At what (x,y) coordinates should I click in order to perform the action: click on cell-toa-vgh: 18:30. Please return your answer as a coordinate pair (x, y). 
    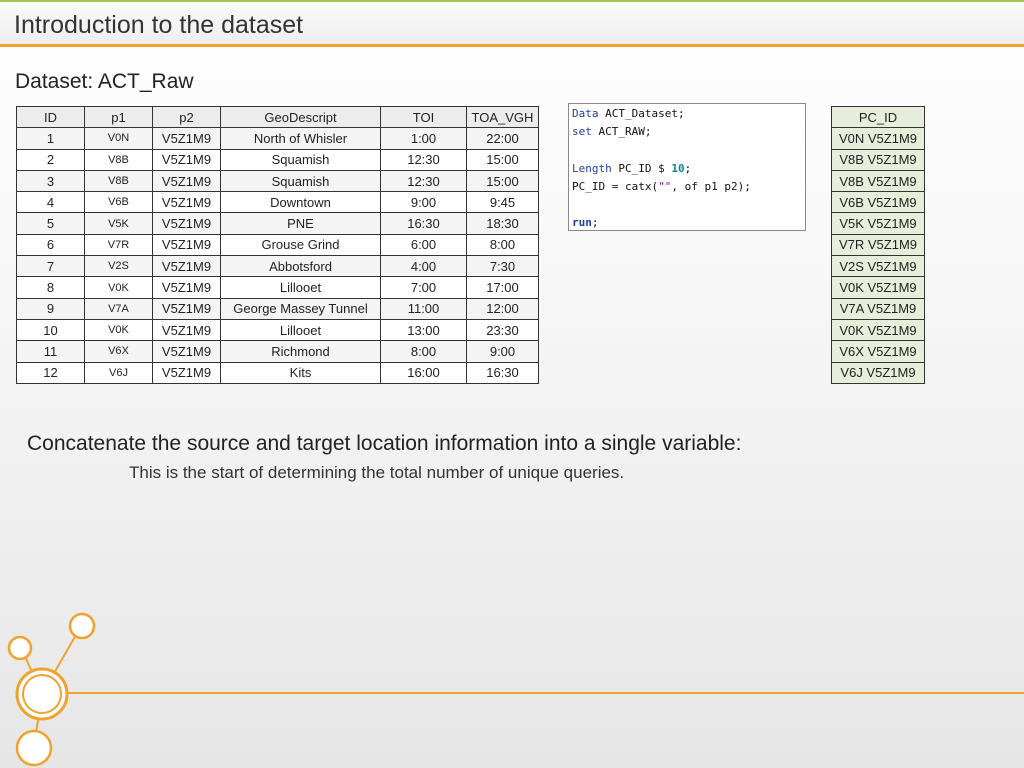
    Looking at the image, I should click on (502, 223).